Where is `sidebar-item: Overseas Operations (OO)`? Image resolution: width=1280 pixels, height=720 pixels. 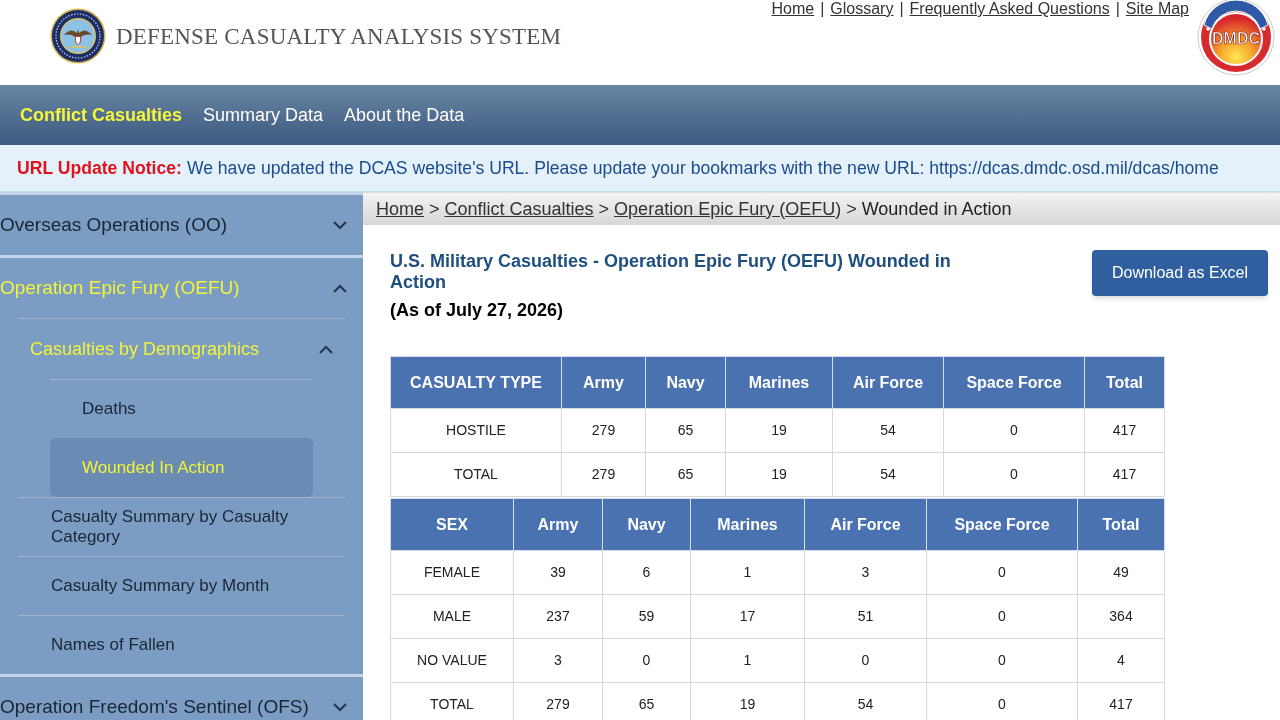 sidebar-item: Overseas Operations (OO) is located at coordinates (181, 225).